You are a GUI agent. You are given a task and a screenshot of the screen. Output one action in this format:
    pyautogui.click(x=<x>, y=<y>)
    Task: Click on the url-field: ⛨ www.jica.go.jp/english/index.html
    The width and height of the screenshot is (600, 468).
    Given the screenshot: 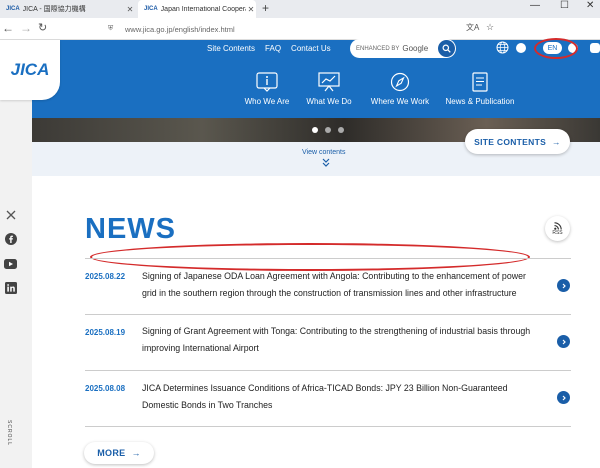 What is the action you would take?
    pyautogui.click(x=283, y=29)
    